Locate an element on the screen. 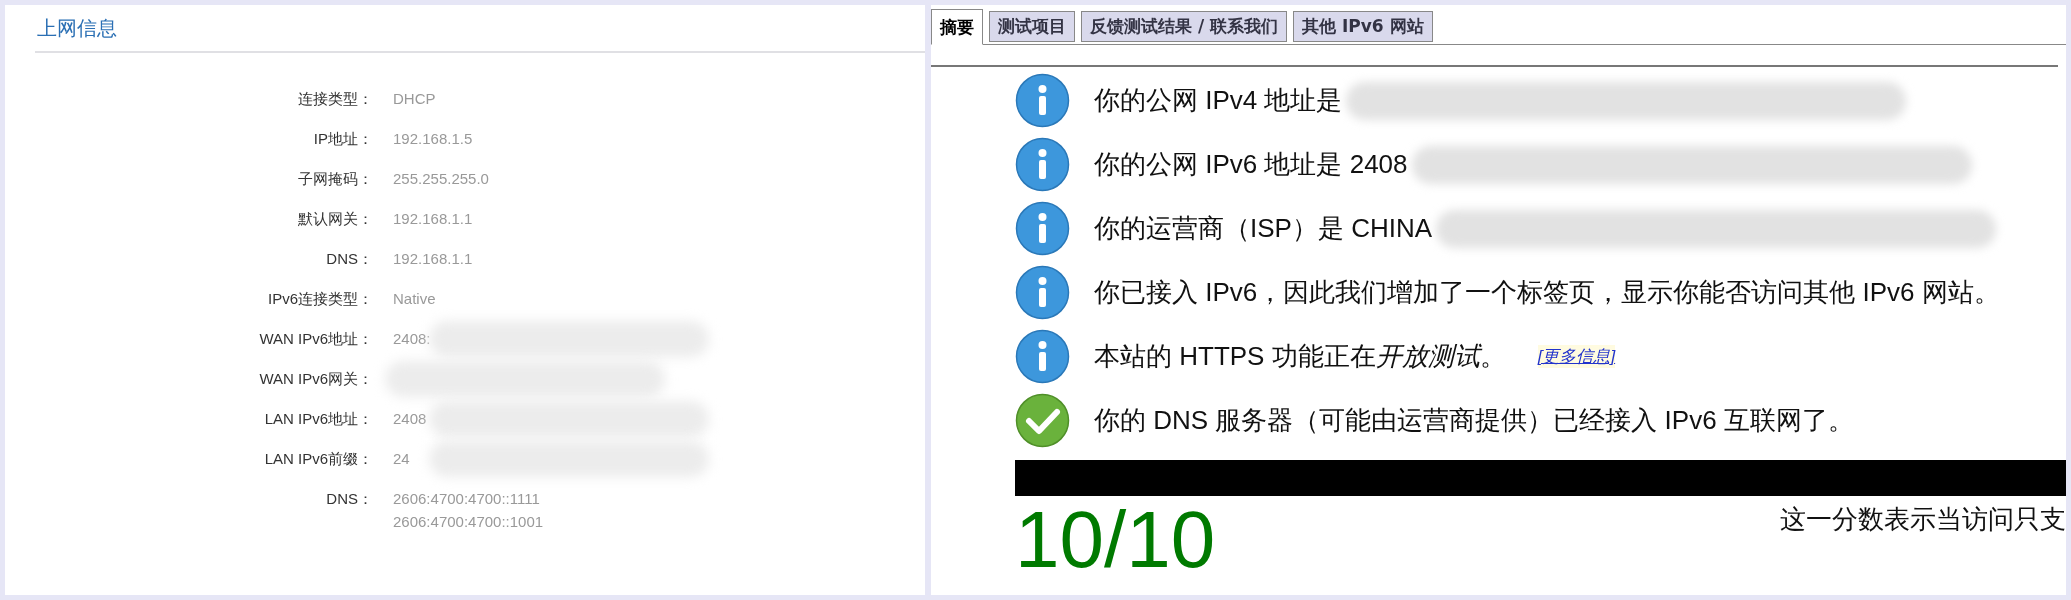  message-text: 你的公网 IPv4 地址是 is located at coordinates (1218, 100).